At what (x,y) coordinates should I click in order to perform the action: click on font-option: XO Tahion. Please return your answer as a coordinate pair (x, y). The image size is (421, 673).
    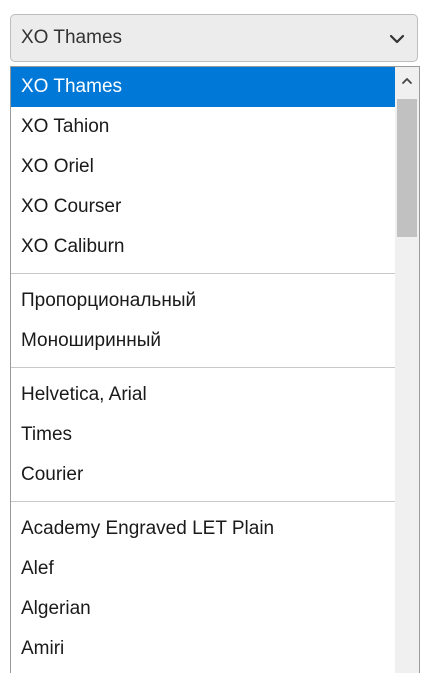
    Looking at the image, I should click on (203, 127).